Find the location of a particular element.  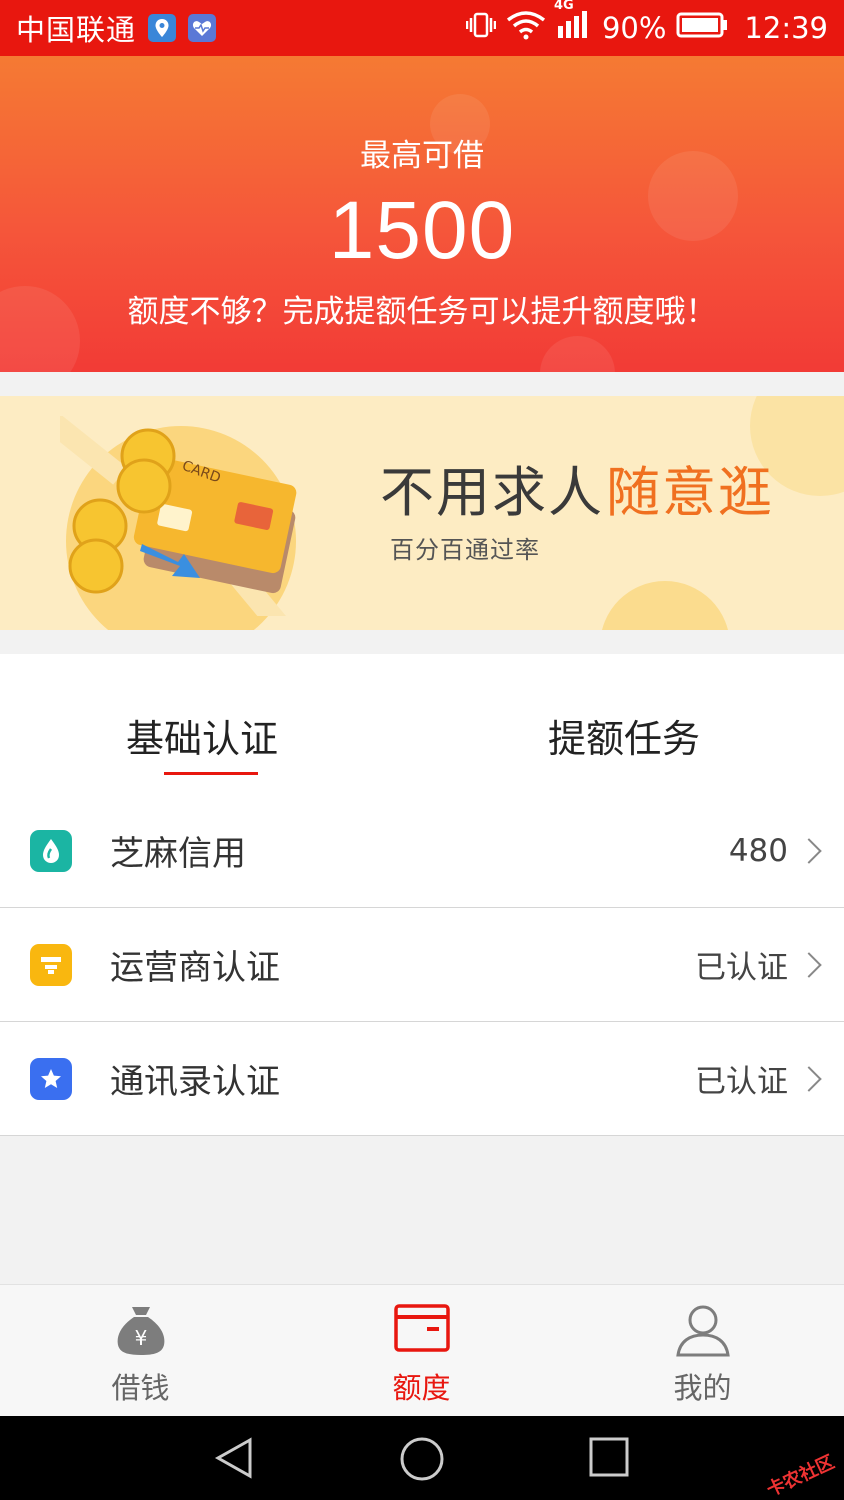

nav-credit-limit: 额度 is located at coordinates (421, 1351).